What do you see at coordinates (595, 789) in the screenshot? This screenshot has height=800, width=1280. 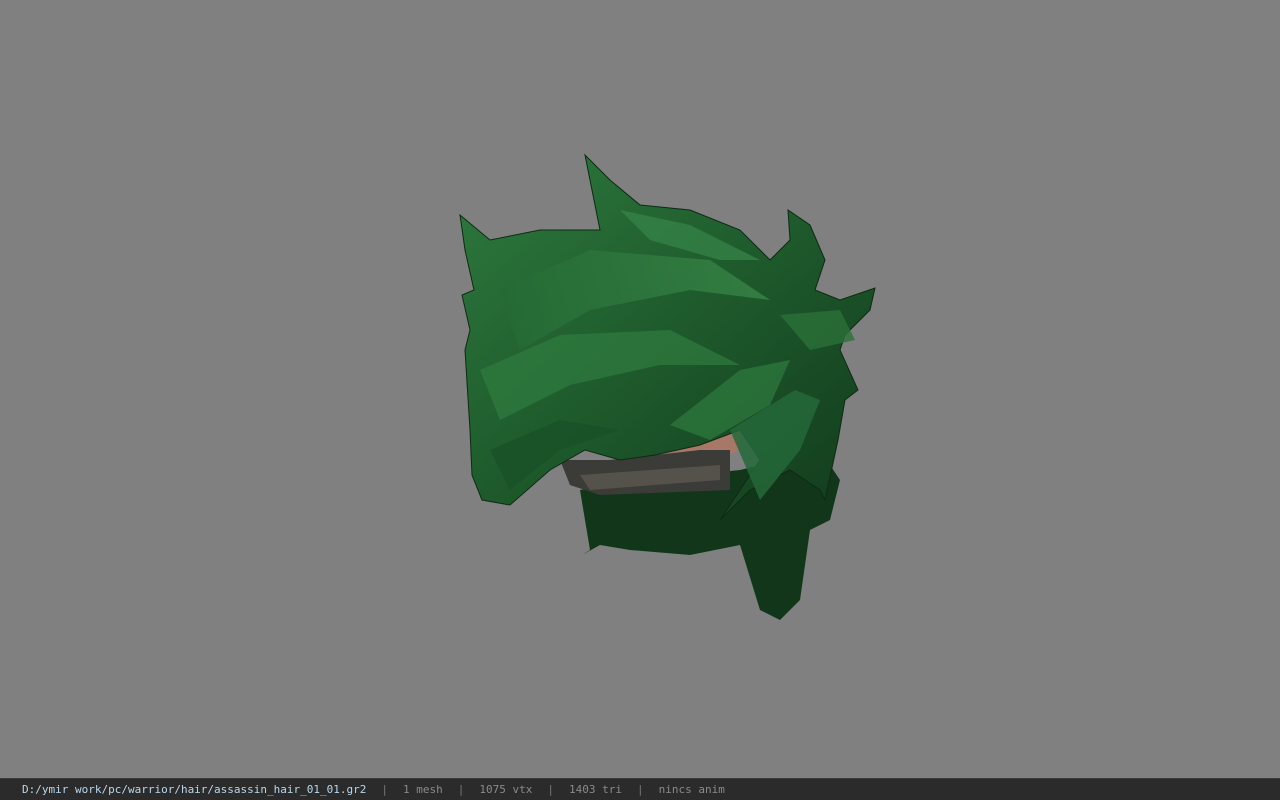 I see `triangle-count-label: 1403 tri` at bounding box center [595, 789].